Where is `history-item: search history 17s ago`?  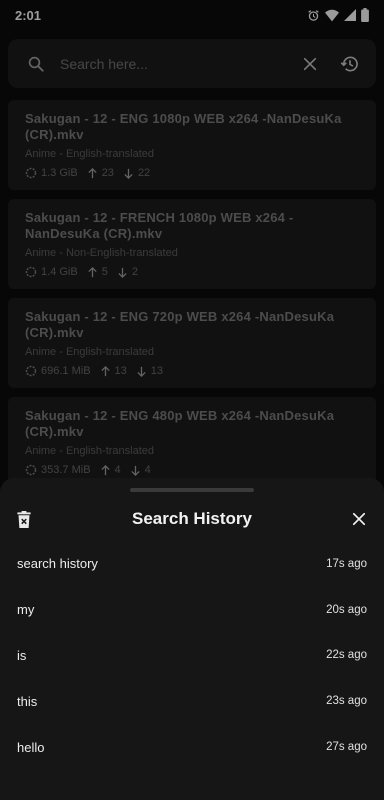
history-item: search history 17s ago is located at coordinates (192, 564).